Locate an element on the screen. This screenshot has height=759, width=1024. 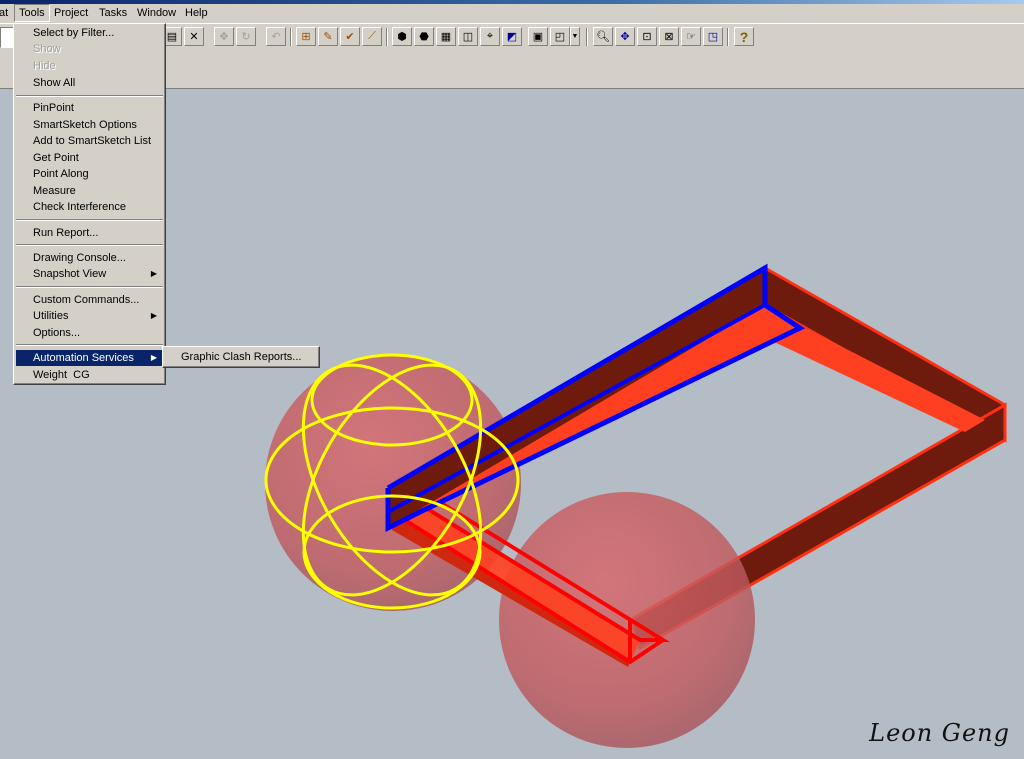
view-camera-icon: ⌖ is located at coordinates (490, 36).